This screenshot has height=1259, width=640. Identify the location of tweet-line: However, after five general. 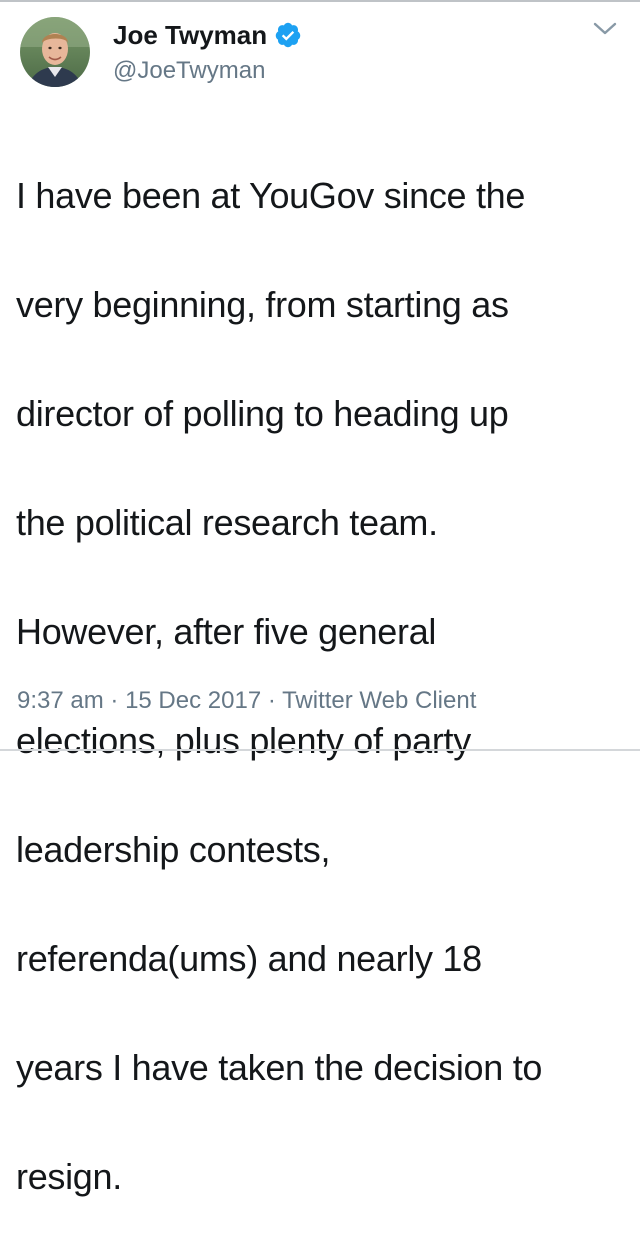
(226, 631).